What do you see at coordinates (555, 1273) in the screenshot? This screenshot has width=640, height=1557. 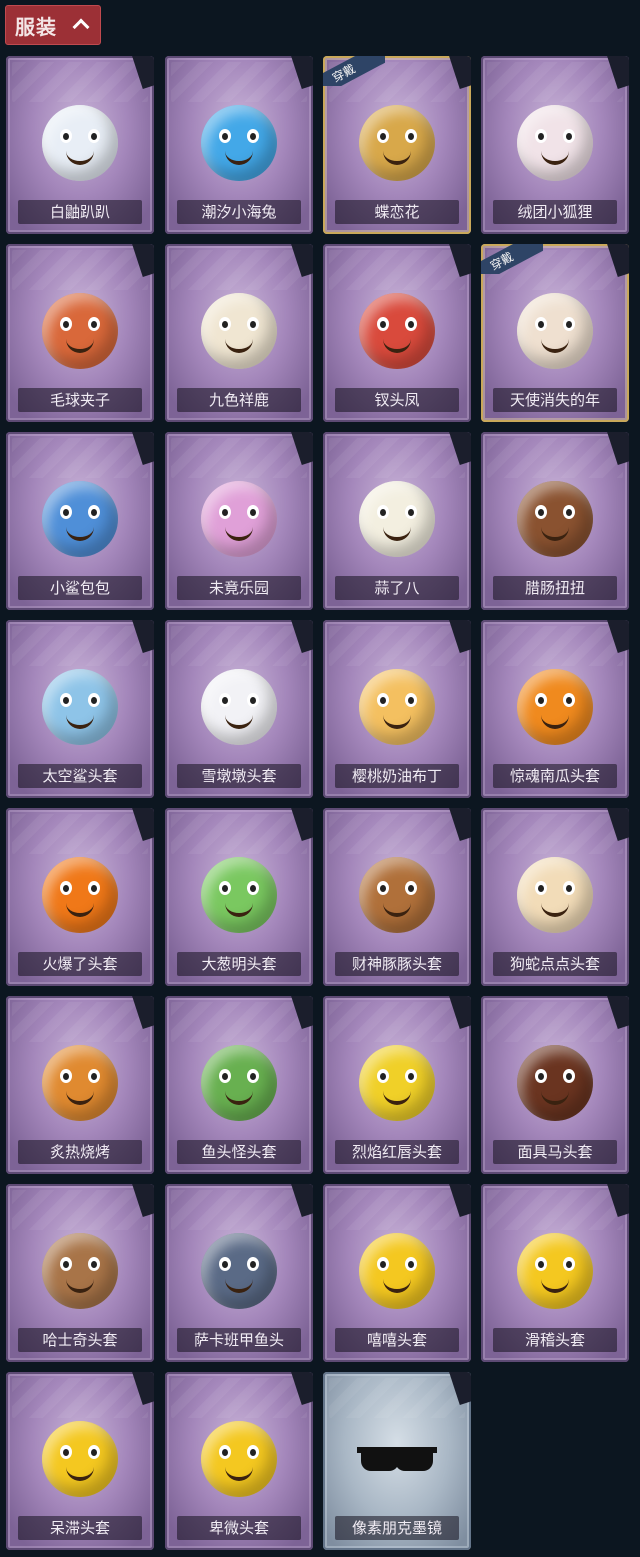 I see `item-card: 滑稽头套` at bounding box center [555, 1273].